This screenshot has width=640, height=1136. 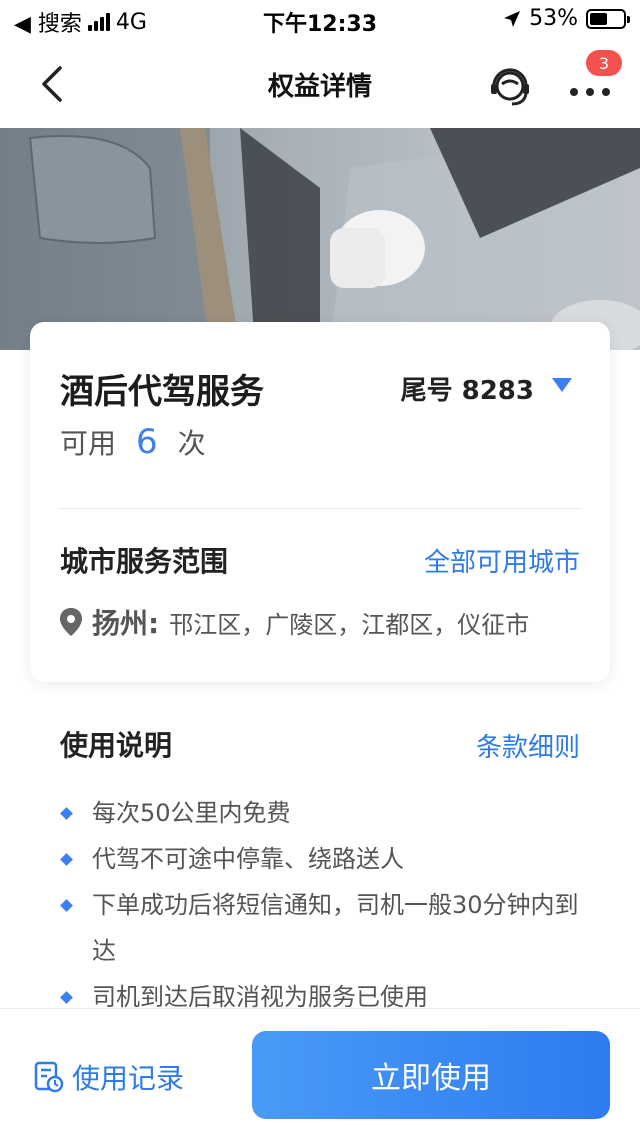 What do you see at coordinates (325, 859) in the screenshot?
I see `list-item: 代驾不可途中停靠、绕路送人` at bounding box center [325, 859].